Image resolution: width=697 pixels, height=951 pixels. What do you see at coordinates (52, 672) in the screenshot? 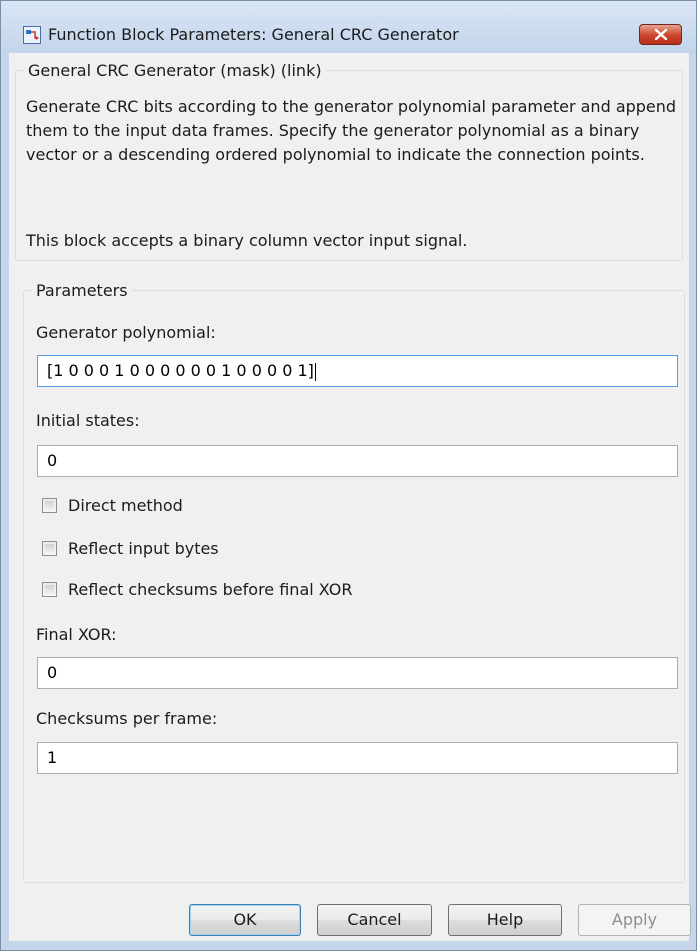
I see `final-xor-value: 0` at bounding box center [52, 672].